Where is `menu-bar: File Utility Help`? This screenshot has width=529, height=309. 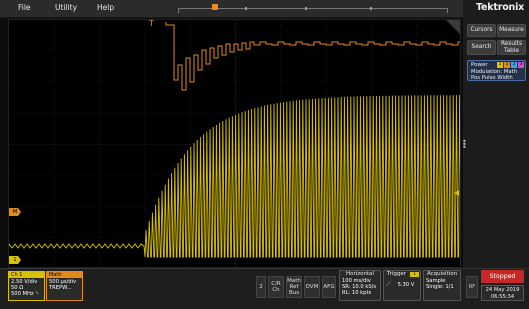
menu-bar: File Utility Help is located at coordinates (264, 9).